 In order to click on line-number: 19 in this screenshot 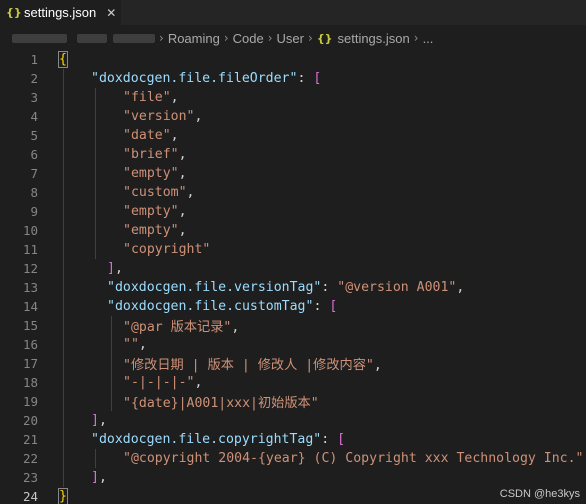, I will do `click(30, 401)`.